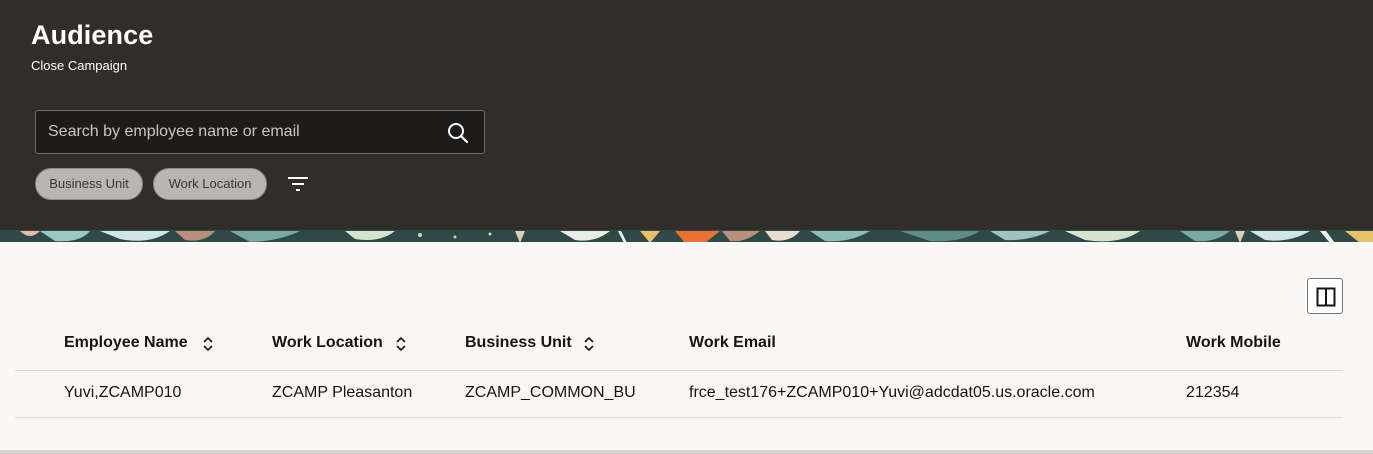 This screenshot has width=1373, height=454. I want to click on cell-employee-name: Yuvi,ZCAMP010, so click(123, 392).